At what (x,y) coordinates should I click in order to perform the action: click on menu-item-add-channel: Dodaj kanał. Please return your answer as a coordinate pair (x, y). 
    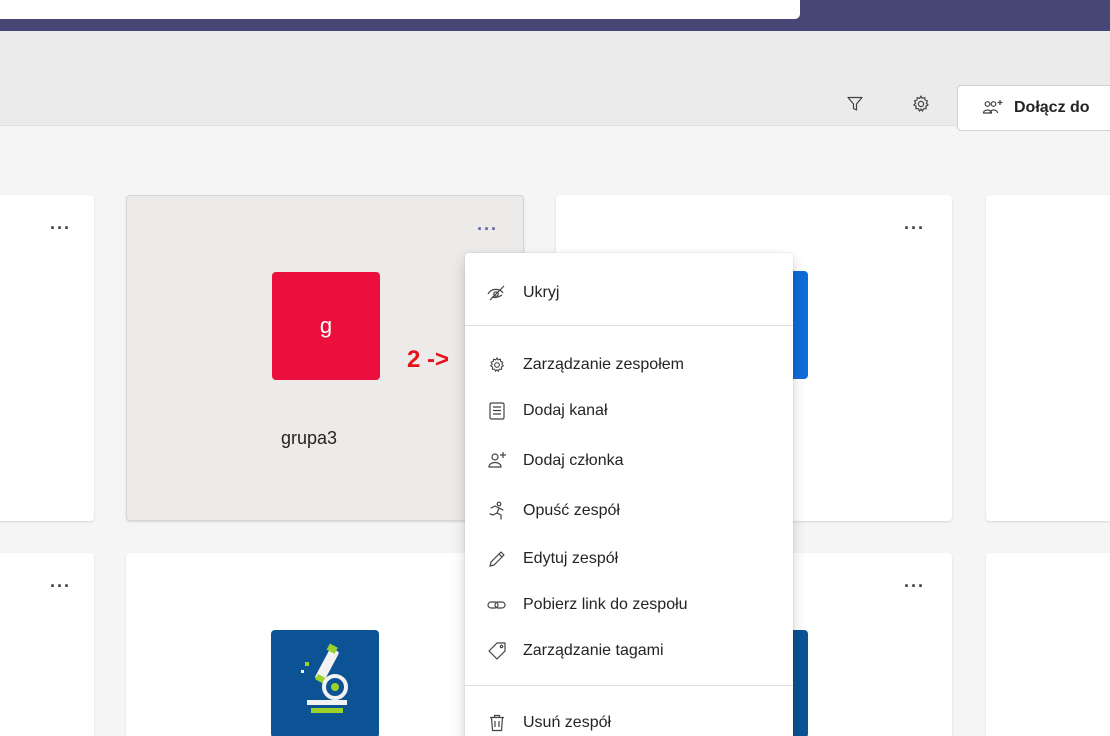
    Looking at the image, I should click on (629, 411).